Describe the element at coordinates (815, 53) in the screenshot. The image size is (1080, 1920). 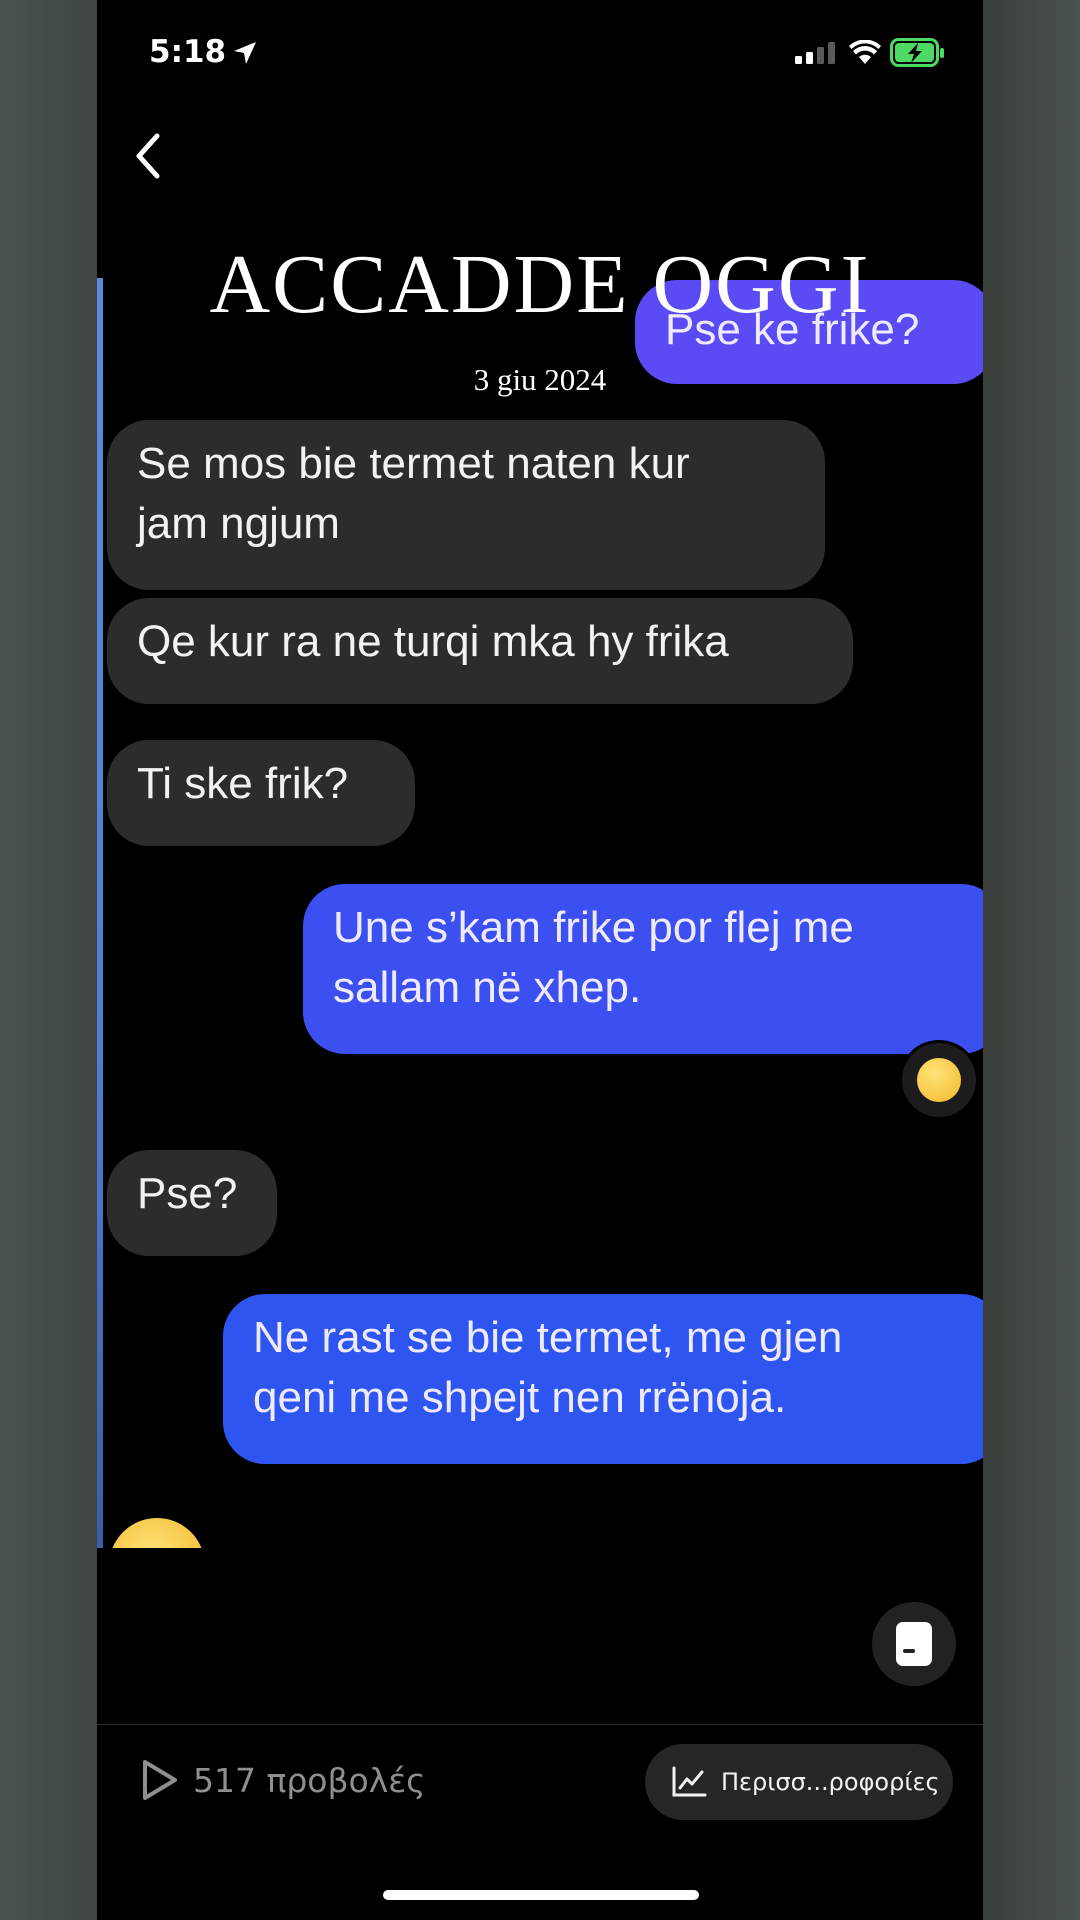
I see `cellular-signal-icon` at that location.